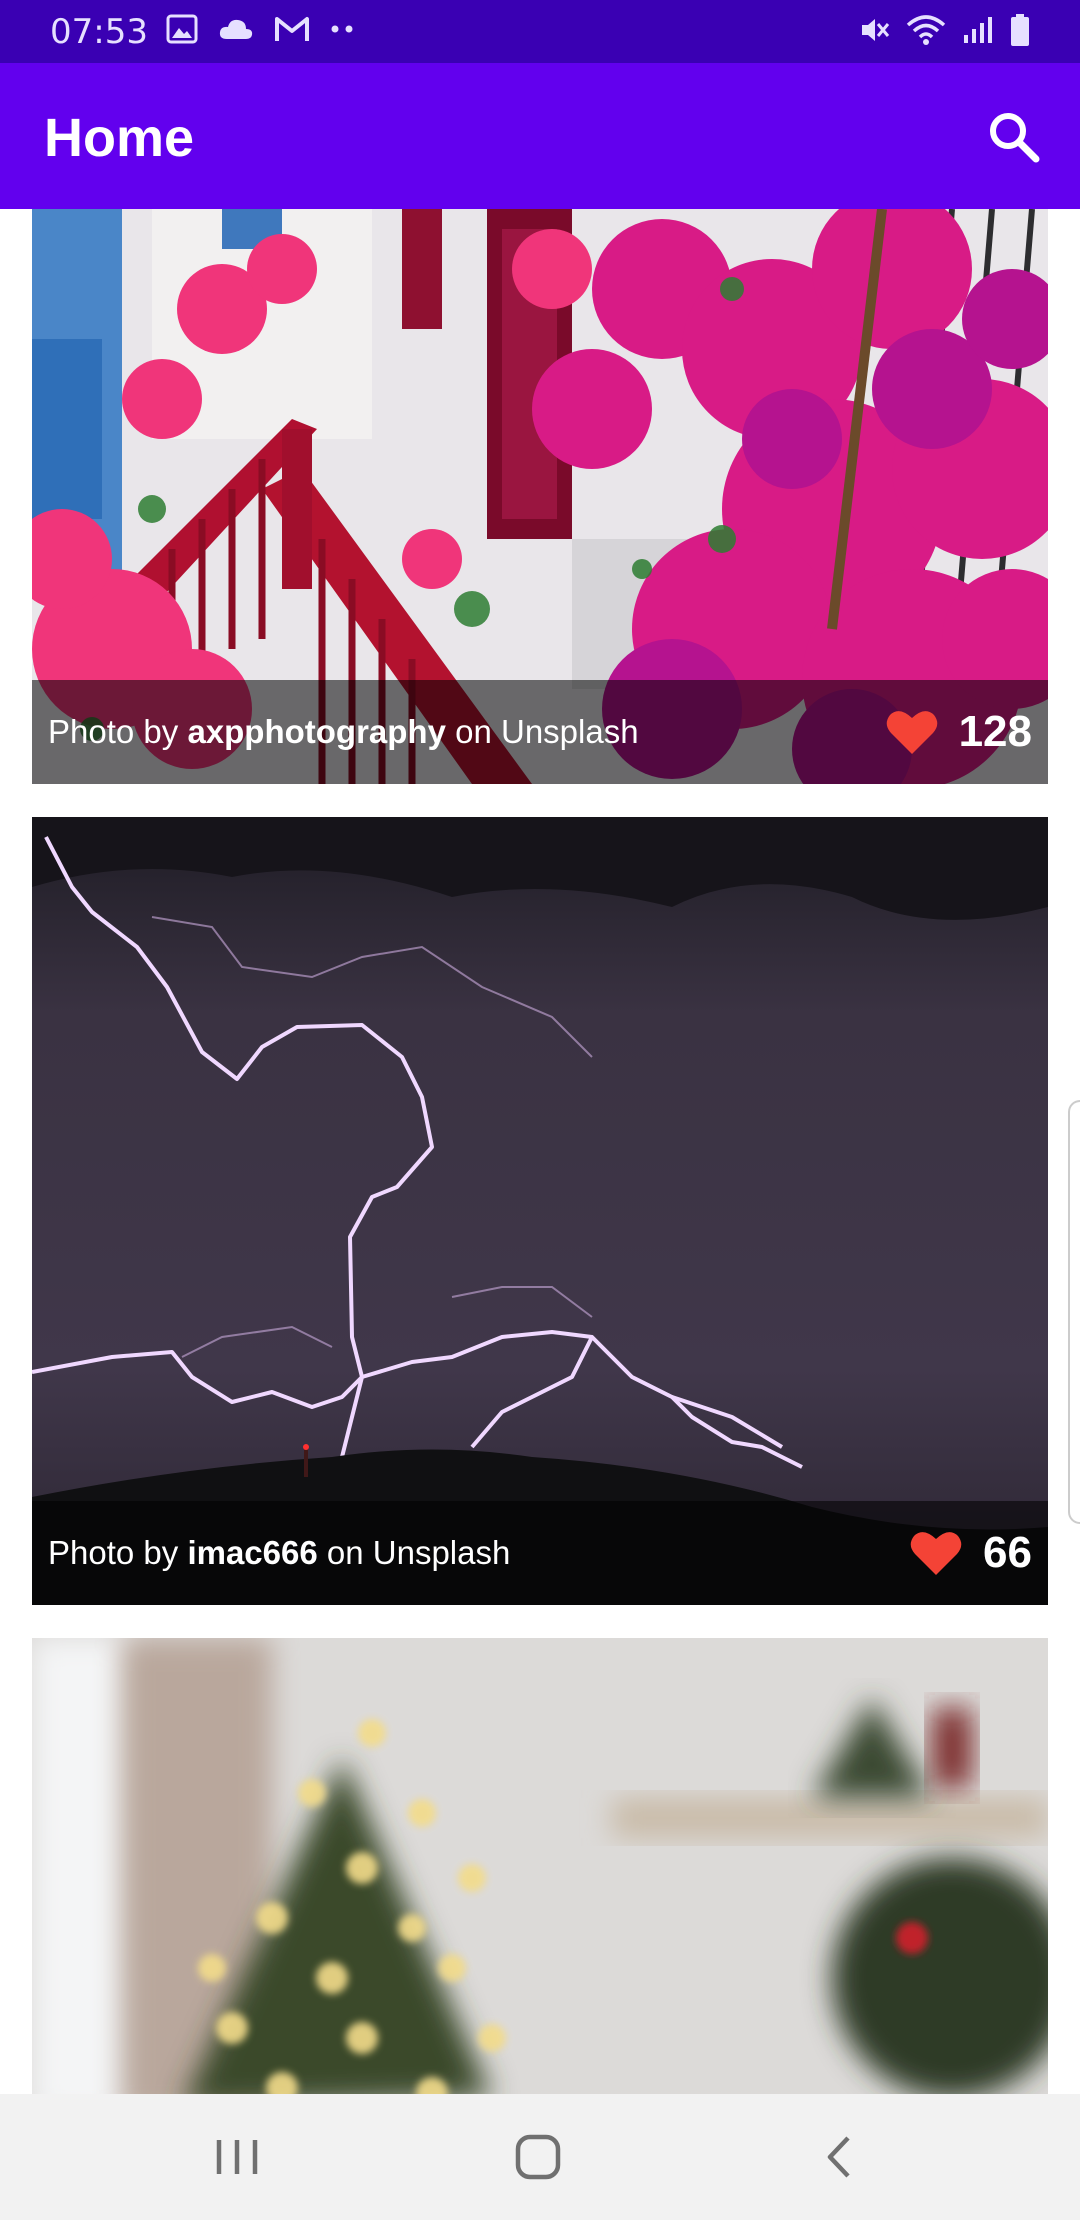 This screenshot has height=2220, width=1080. I want to click on home-icon, so click(538, 2157).